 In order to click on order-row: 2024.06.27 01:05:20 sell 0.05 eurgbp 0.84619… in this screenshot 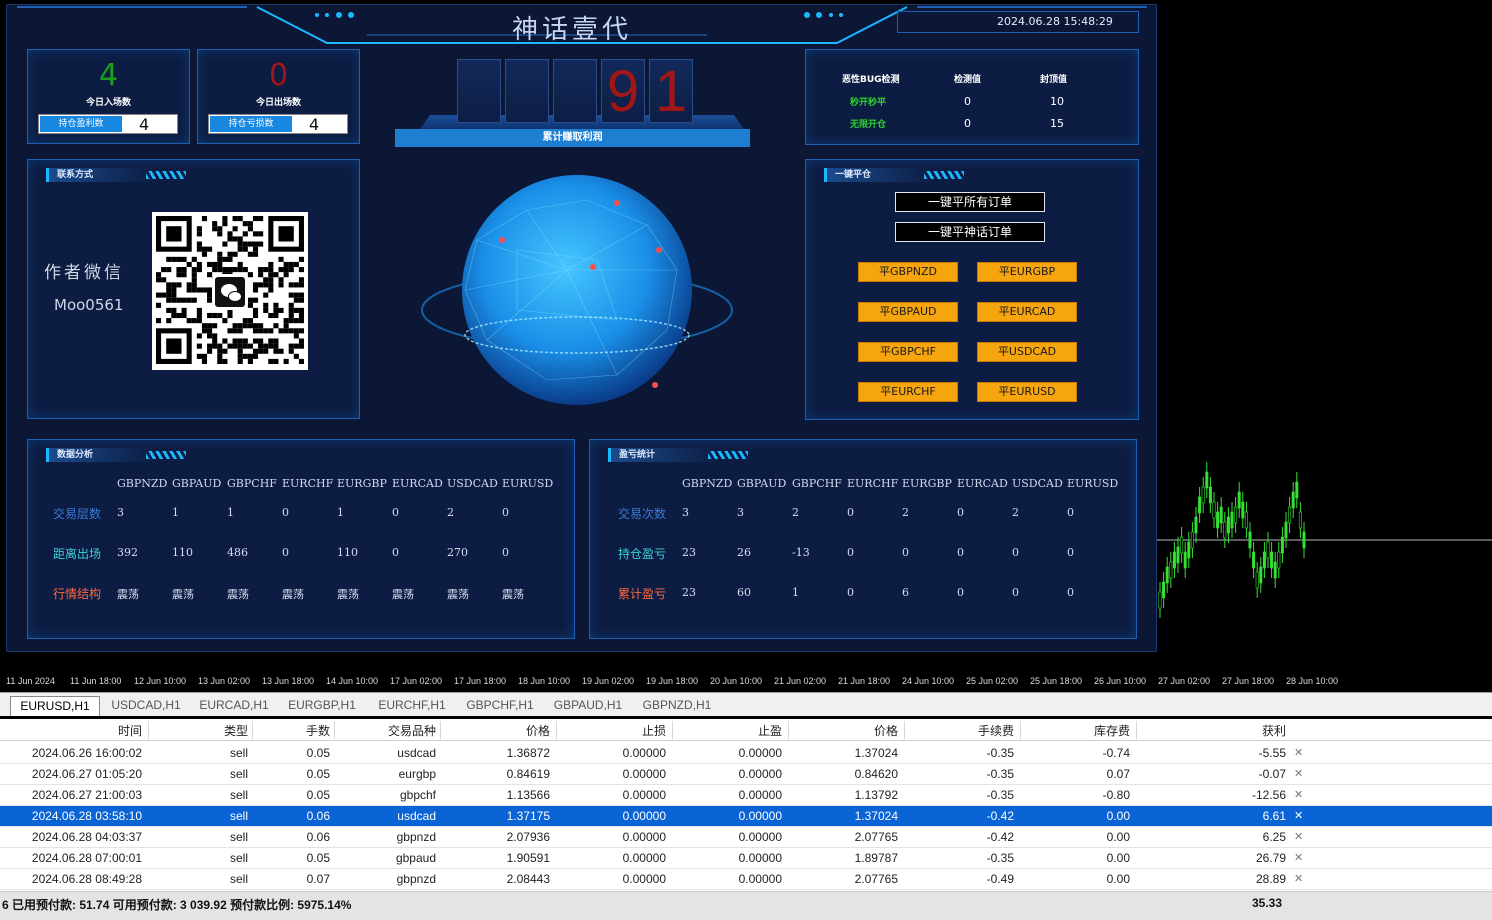, I will do `click(746, 774)`.